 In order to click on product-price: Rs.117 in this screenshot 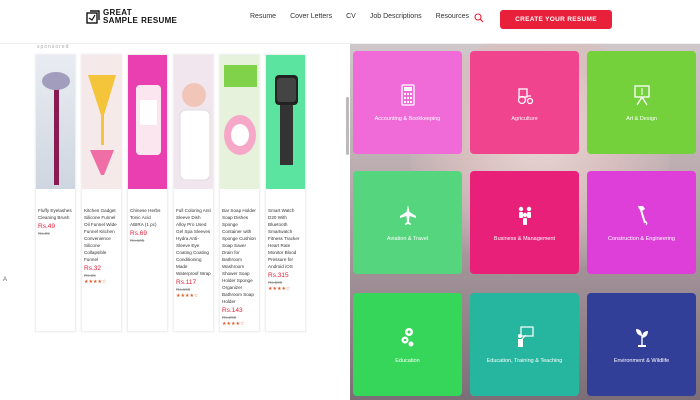, I will do `click(186, 282)`.